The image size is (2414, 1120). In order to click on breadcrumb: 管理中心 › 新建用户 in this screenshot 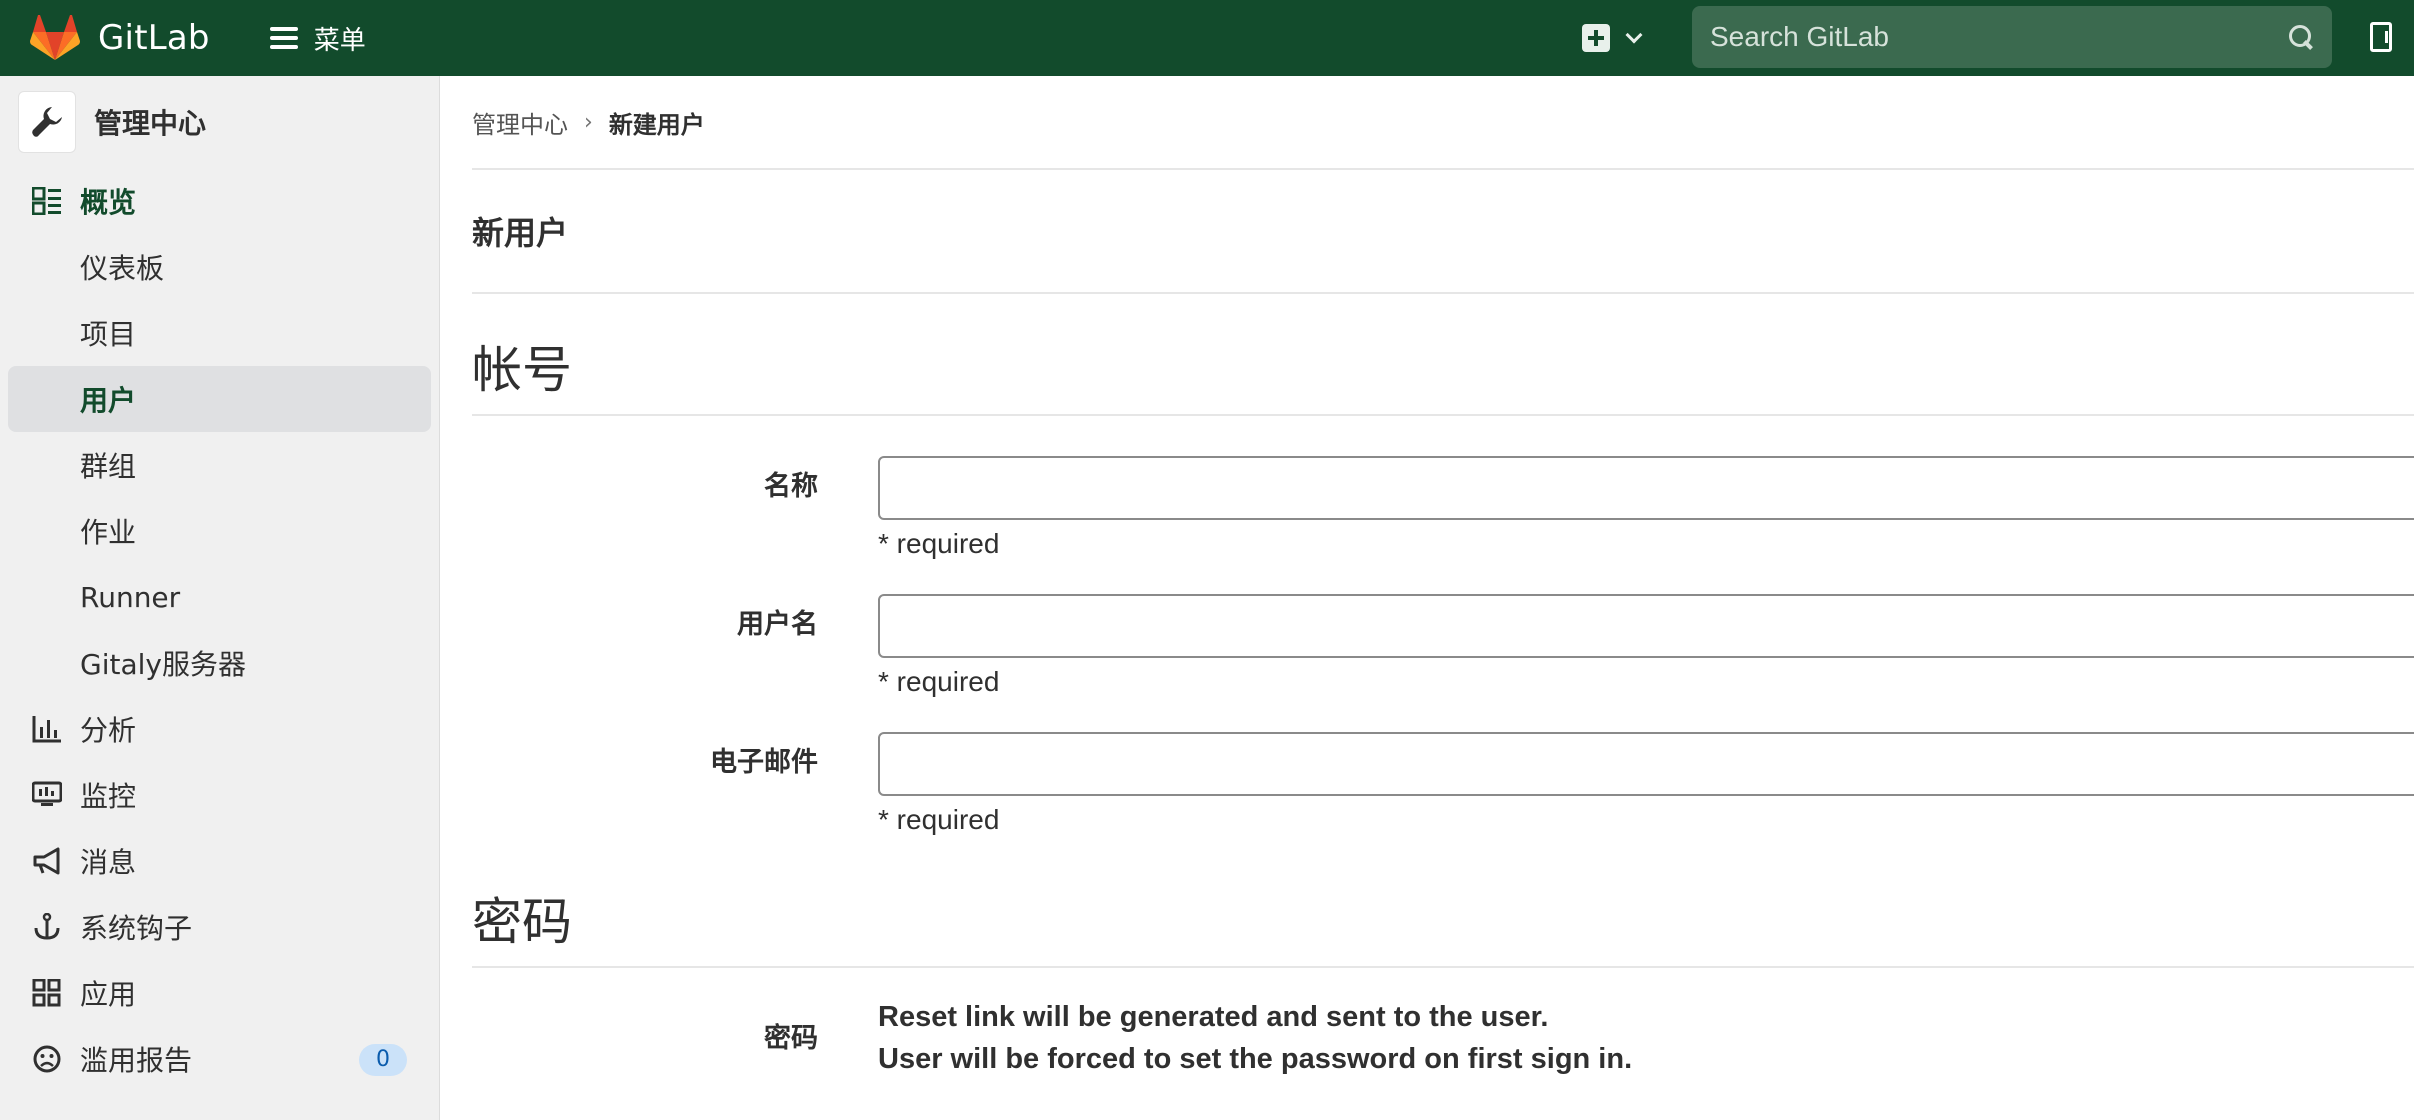, I will do `click(1443, 123)`.